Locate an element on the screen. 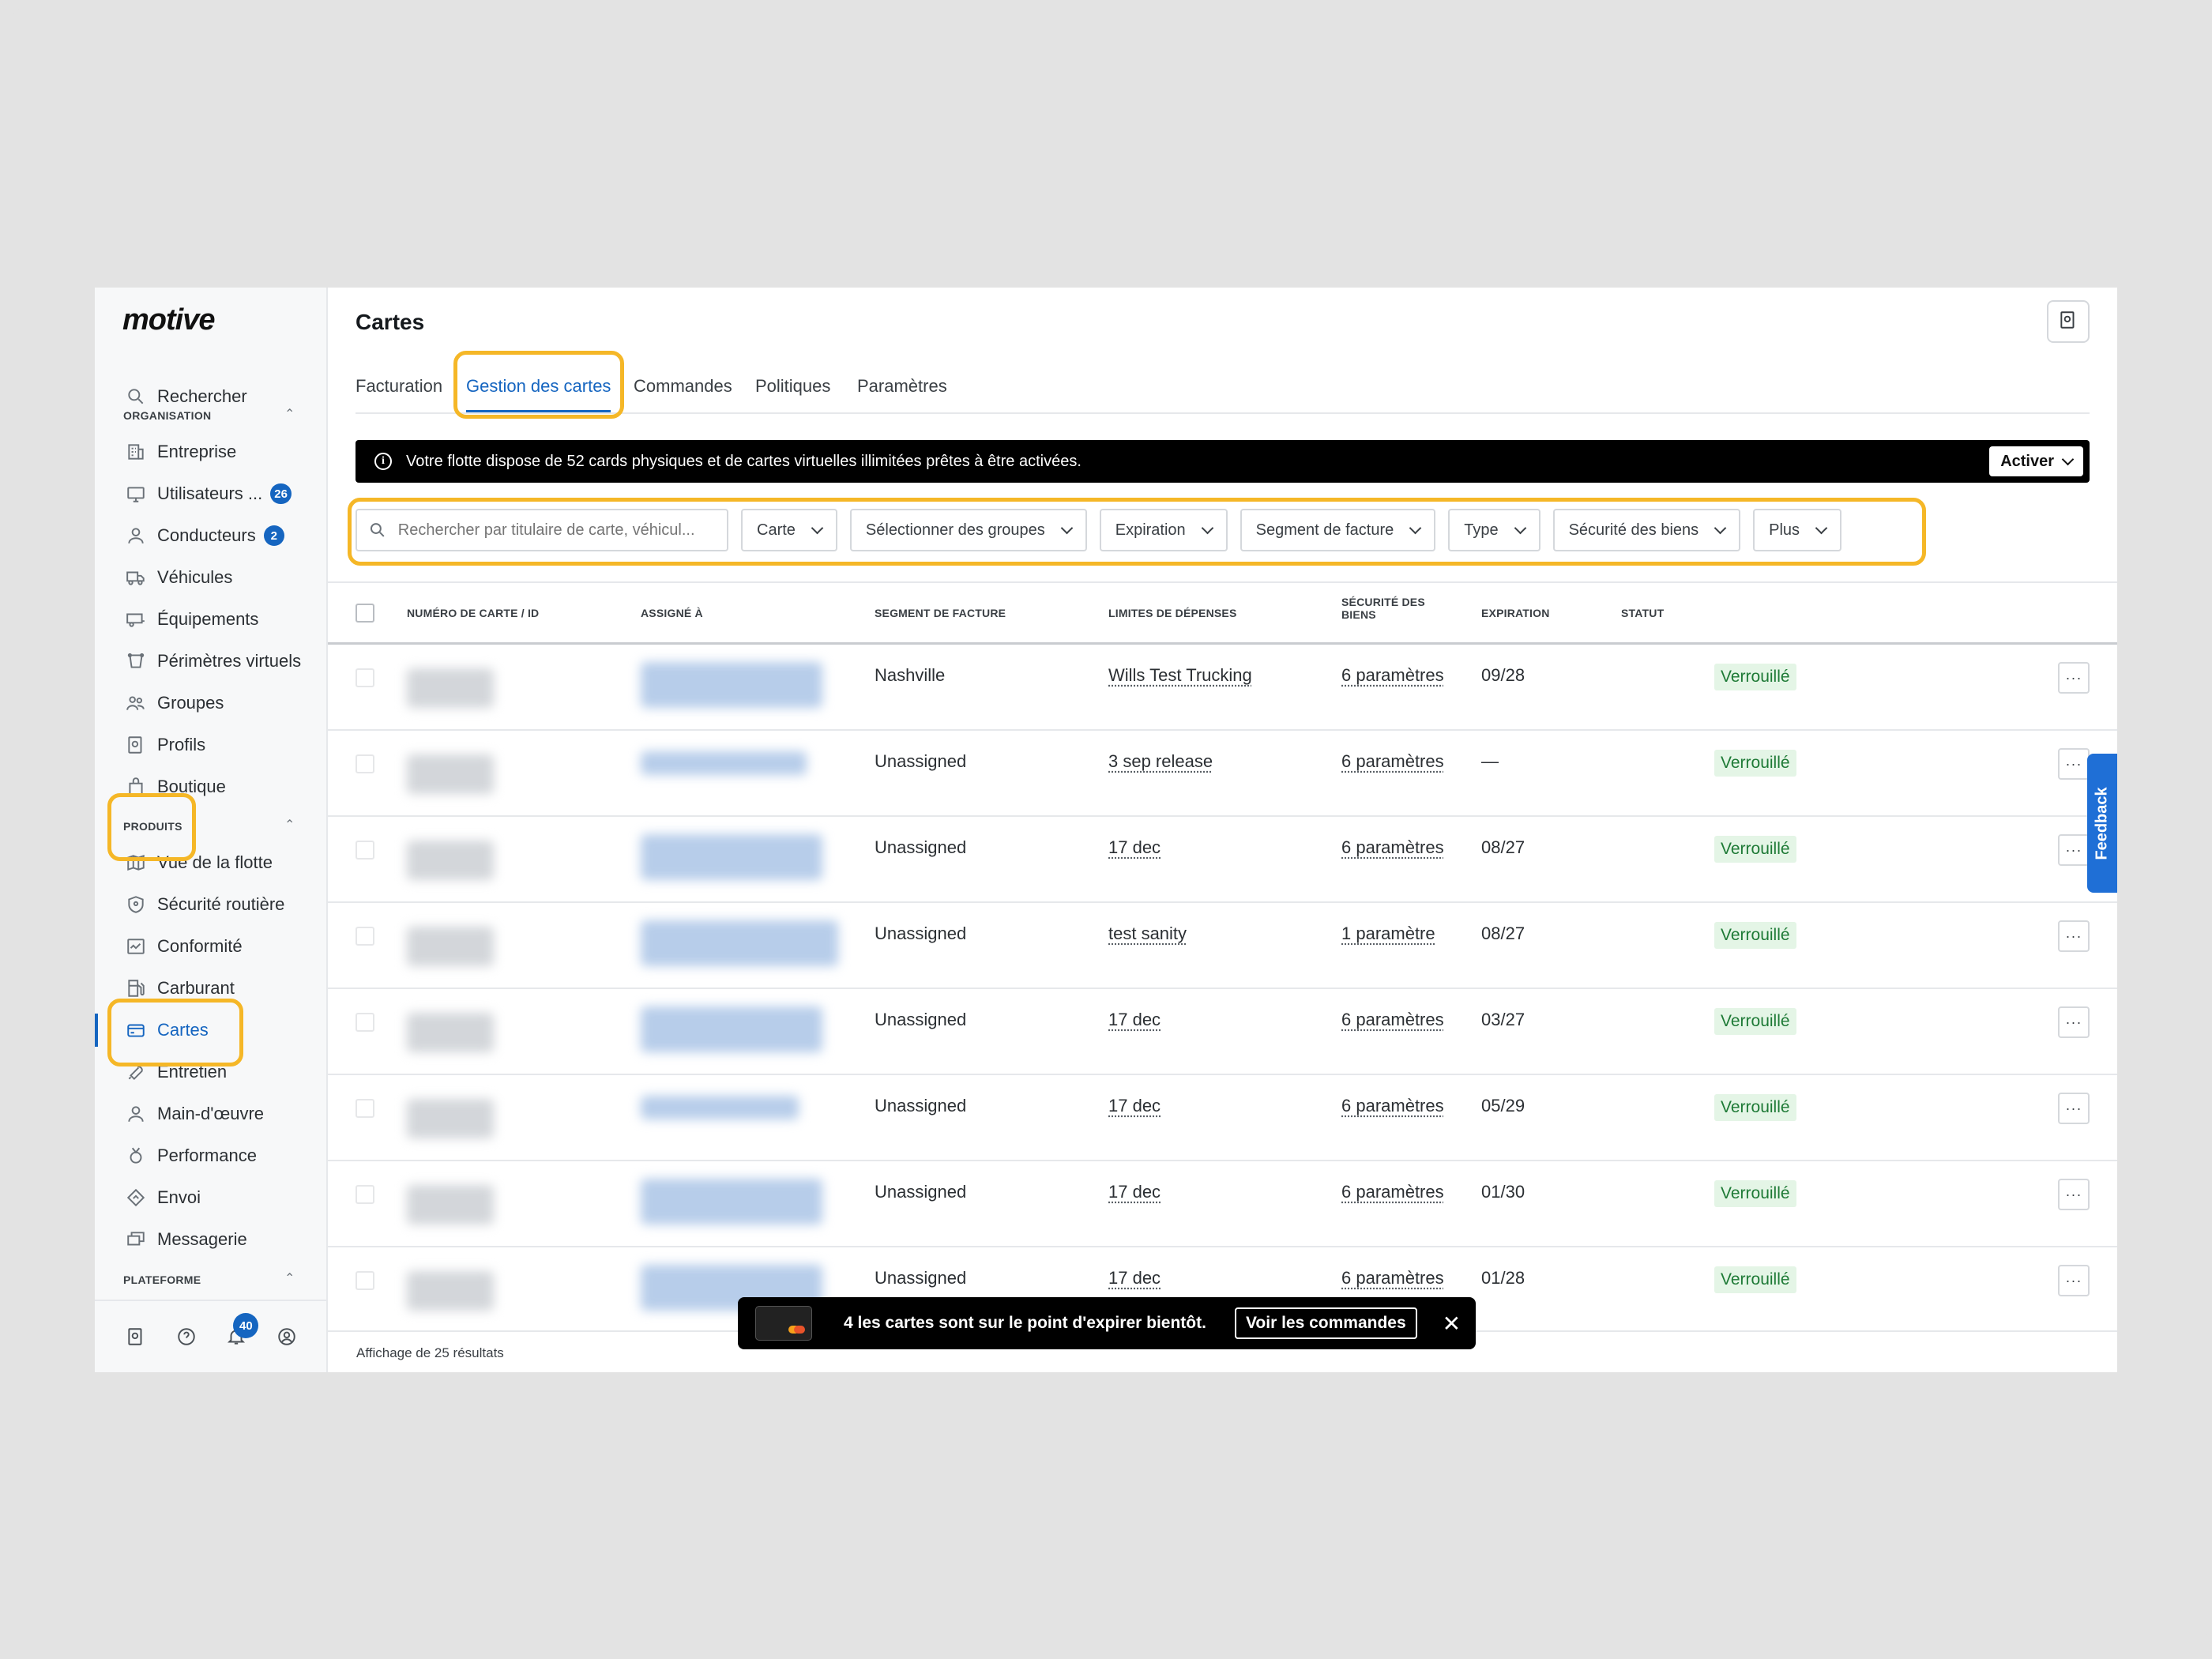 The width and height of the screenshot is (2212, 1659). view-orders-button: Voir les commandes is located at coordinates (1325, 1323).